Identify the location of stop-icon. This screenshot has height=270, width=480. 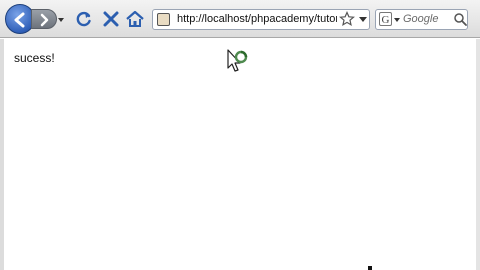
(111, 19).